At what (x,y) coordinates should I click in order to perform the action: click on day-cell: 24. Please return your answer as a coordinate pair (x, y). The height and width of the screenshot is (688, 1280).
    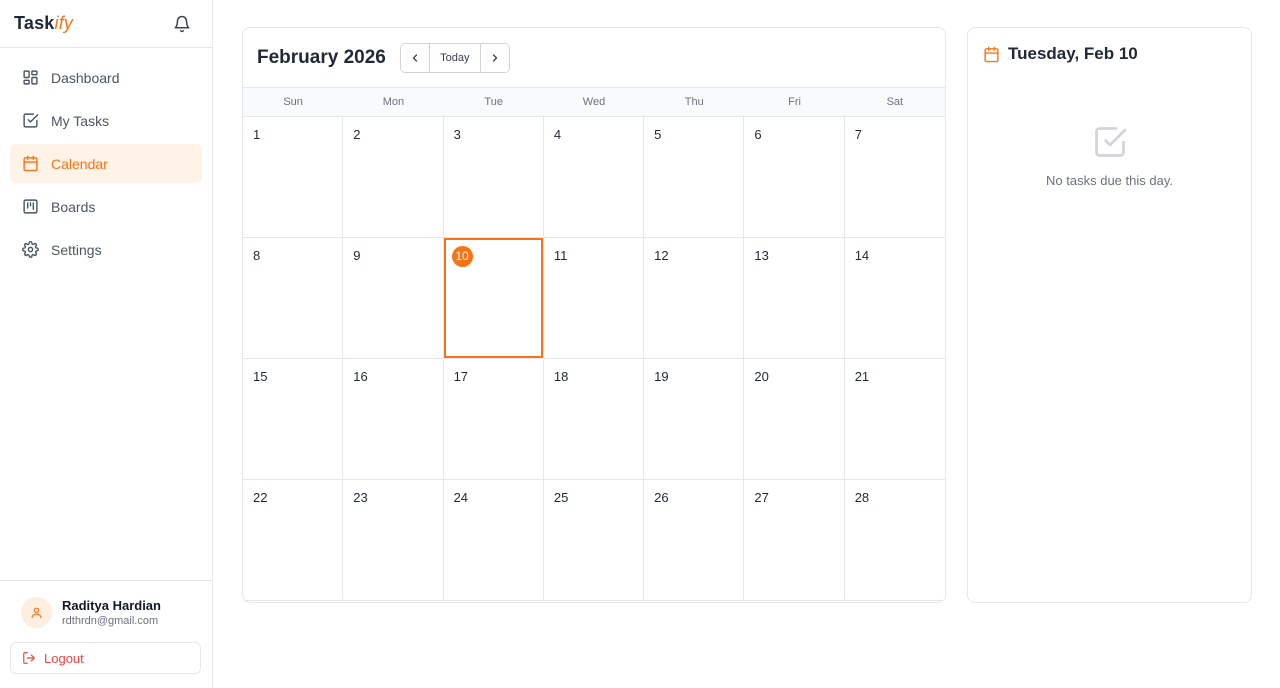
    Looking at the image, I should click on (493, 540).